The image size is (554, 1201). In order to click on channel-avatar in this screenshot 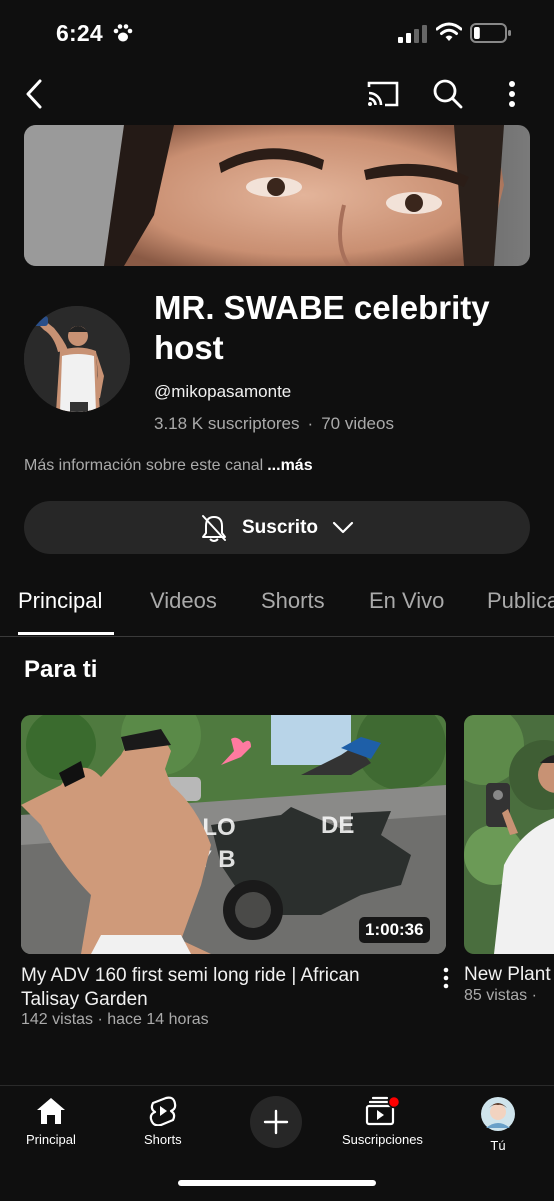, I will do `click(77, 359)`.